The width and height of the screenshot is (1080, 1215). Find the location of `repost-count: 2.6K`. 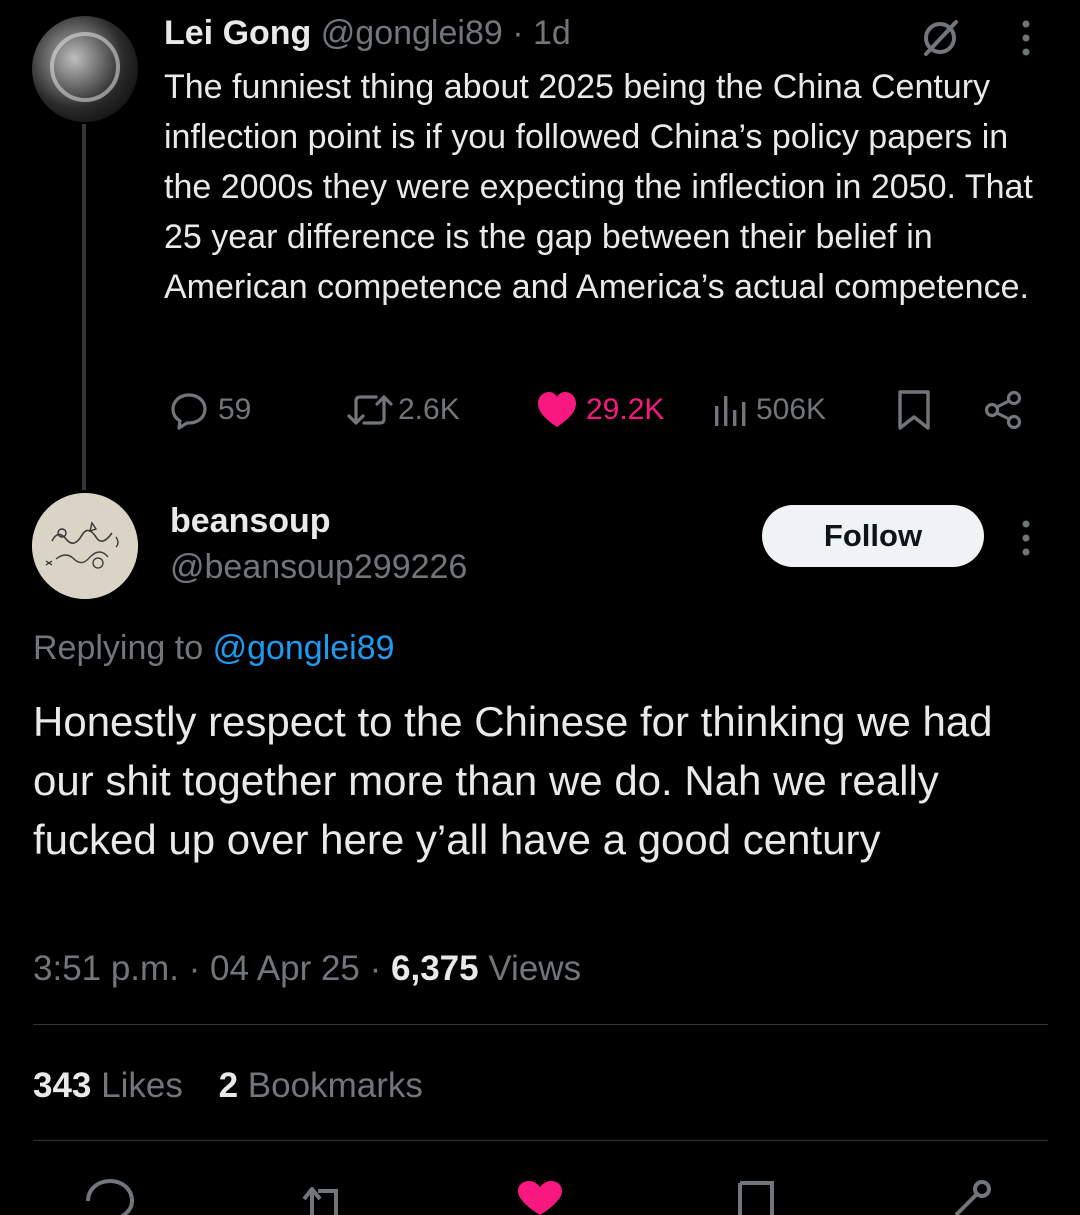

repost-count: 2.6K is located at coordinates (429, 409).